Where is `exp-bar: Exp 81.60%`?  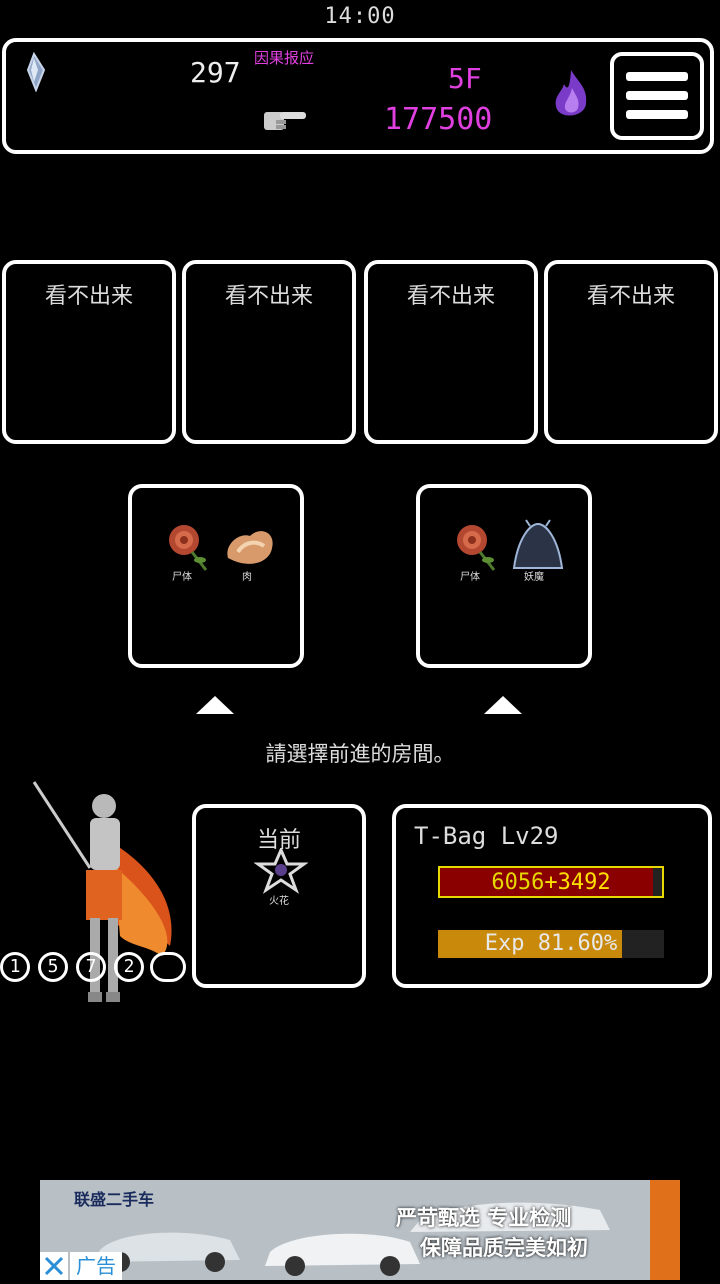 exp-bar: Exp 81.60% is located at coordinates (551, 944).